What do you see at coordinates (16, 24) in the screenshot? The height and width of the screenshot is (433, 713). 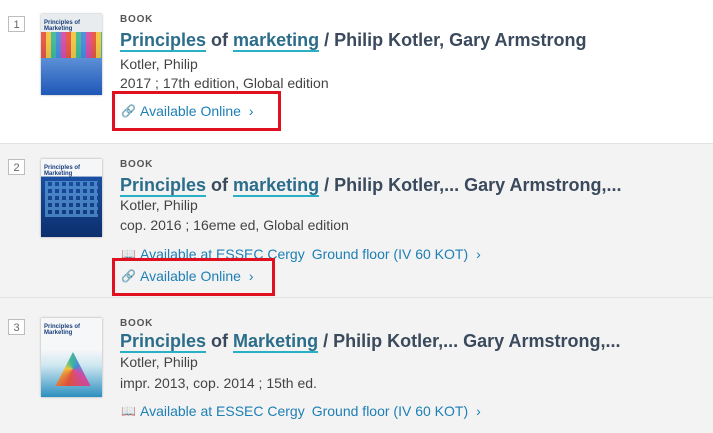 I see `result-number: 1` at bounding box center [16, 24].